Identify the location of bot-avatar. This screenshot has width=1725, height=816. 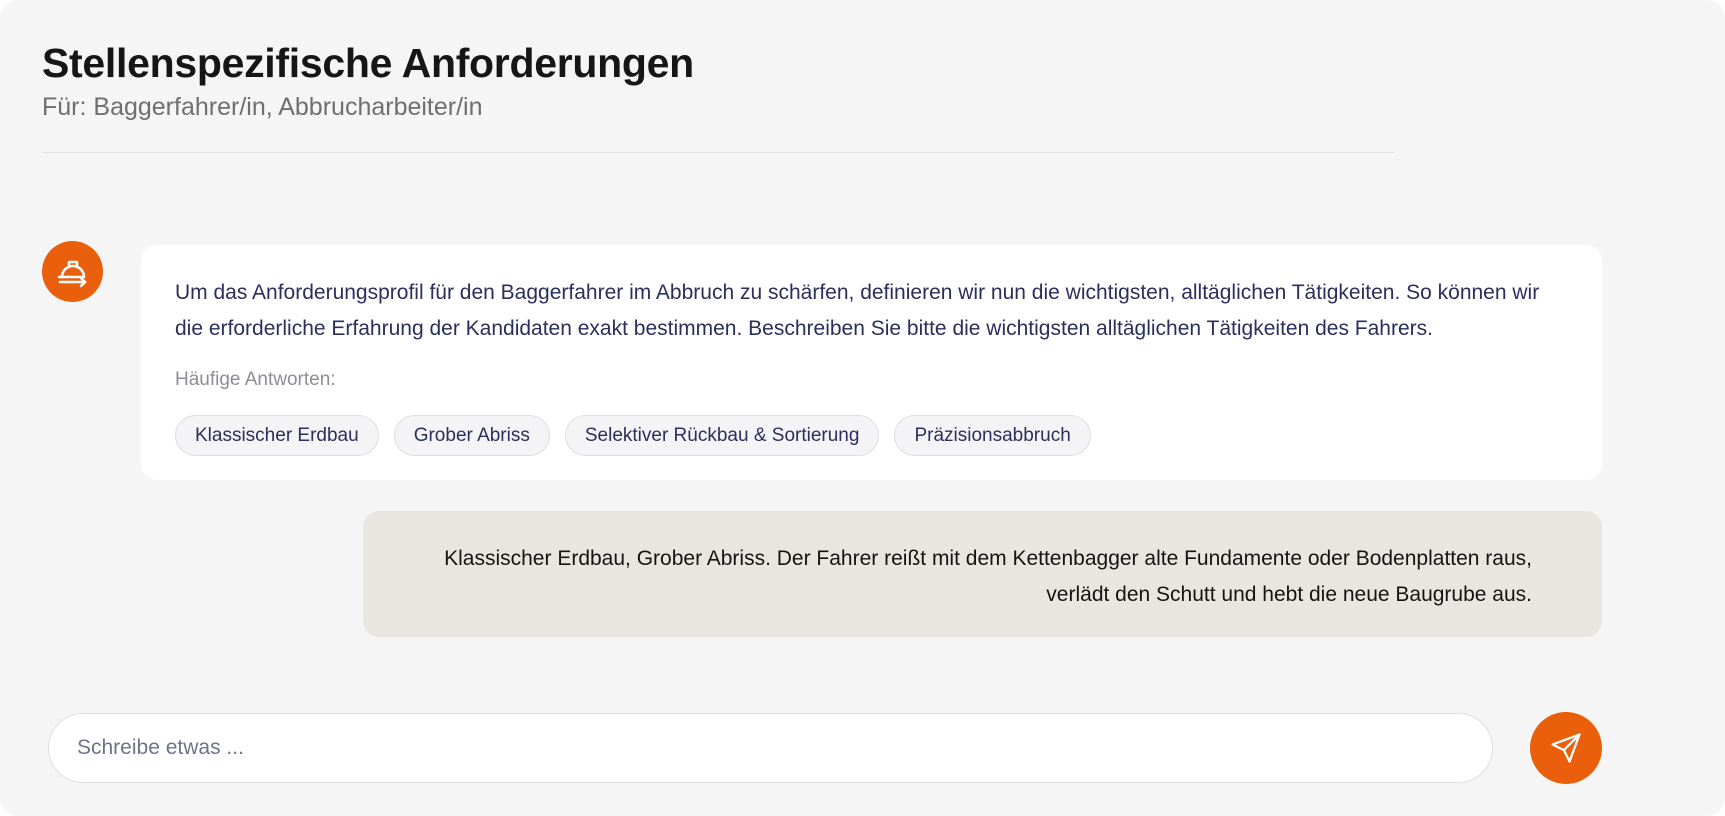
(72, 271).